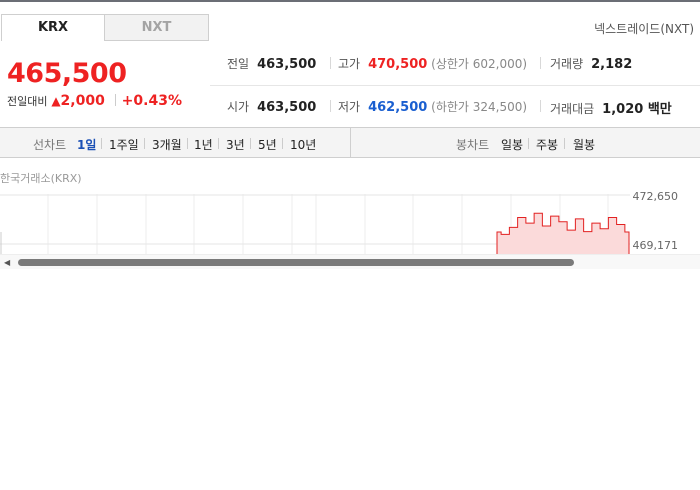 This screenshot has width=700, height=490. What do you see at coordinates (203, 144) in the screenshot?
I see `period-1y: 1년` at bounding box center [203, 144].